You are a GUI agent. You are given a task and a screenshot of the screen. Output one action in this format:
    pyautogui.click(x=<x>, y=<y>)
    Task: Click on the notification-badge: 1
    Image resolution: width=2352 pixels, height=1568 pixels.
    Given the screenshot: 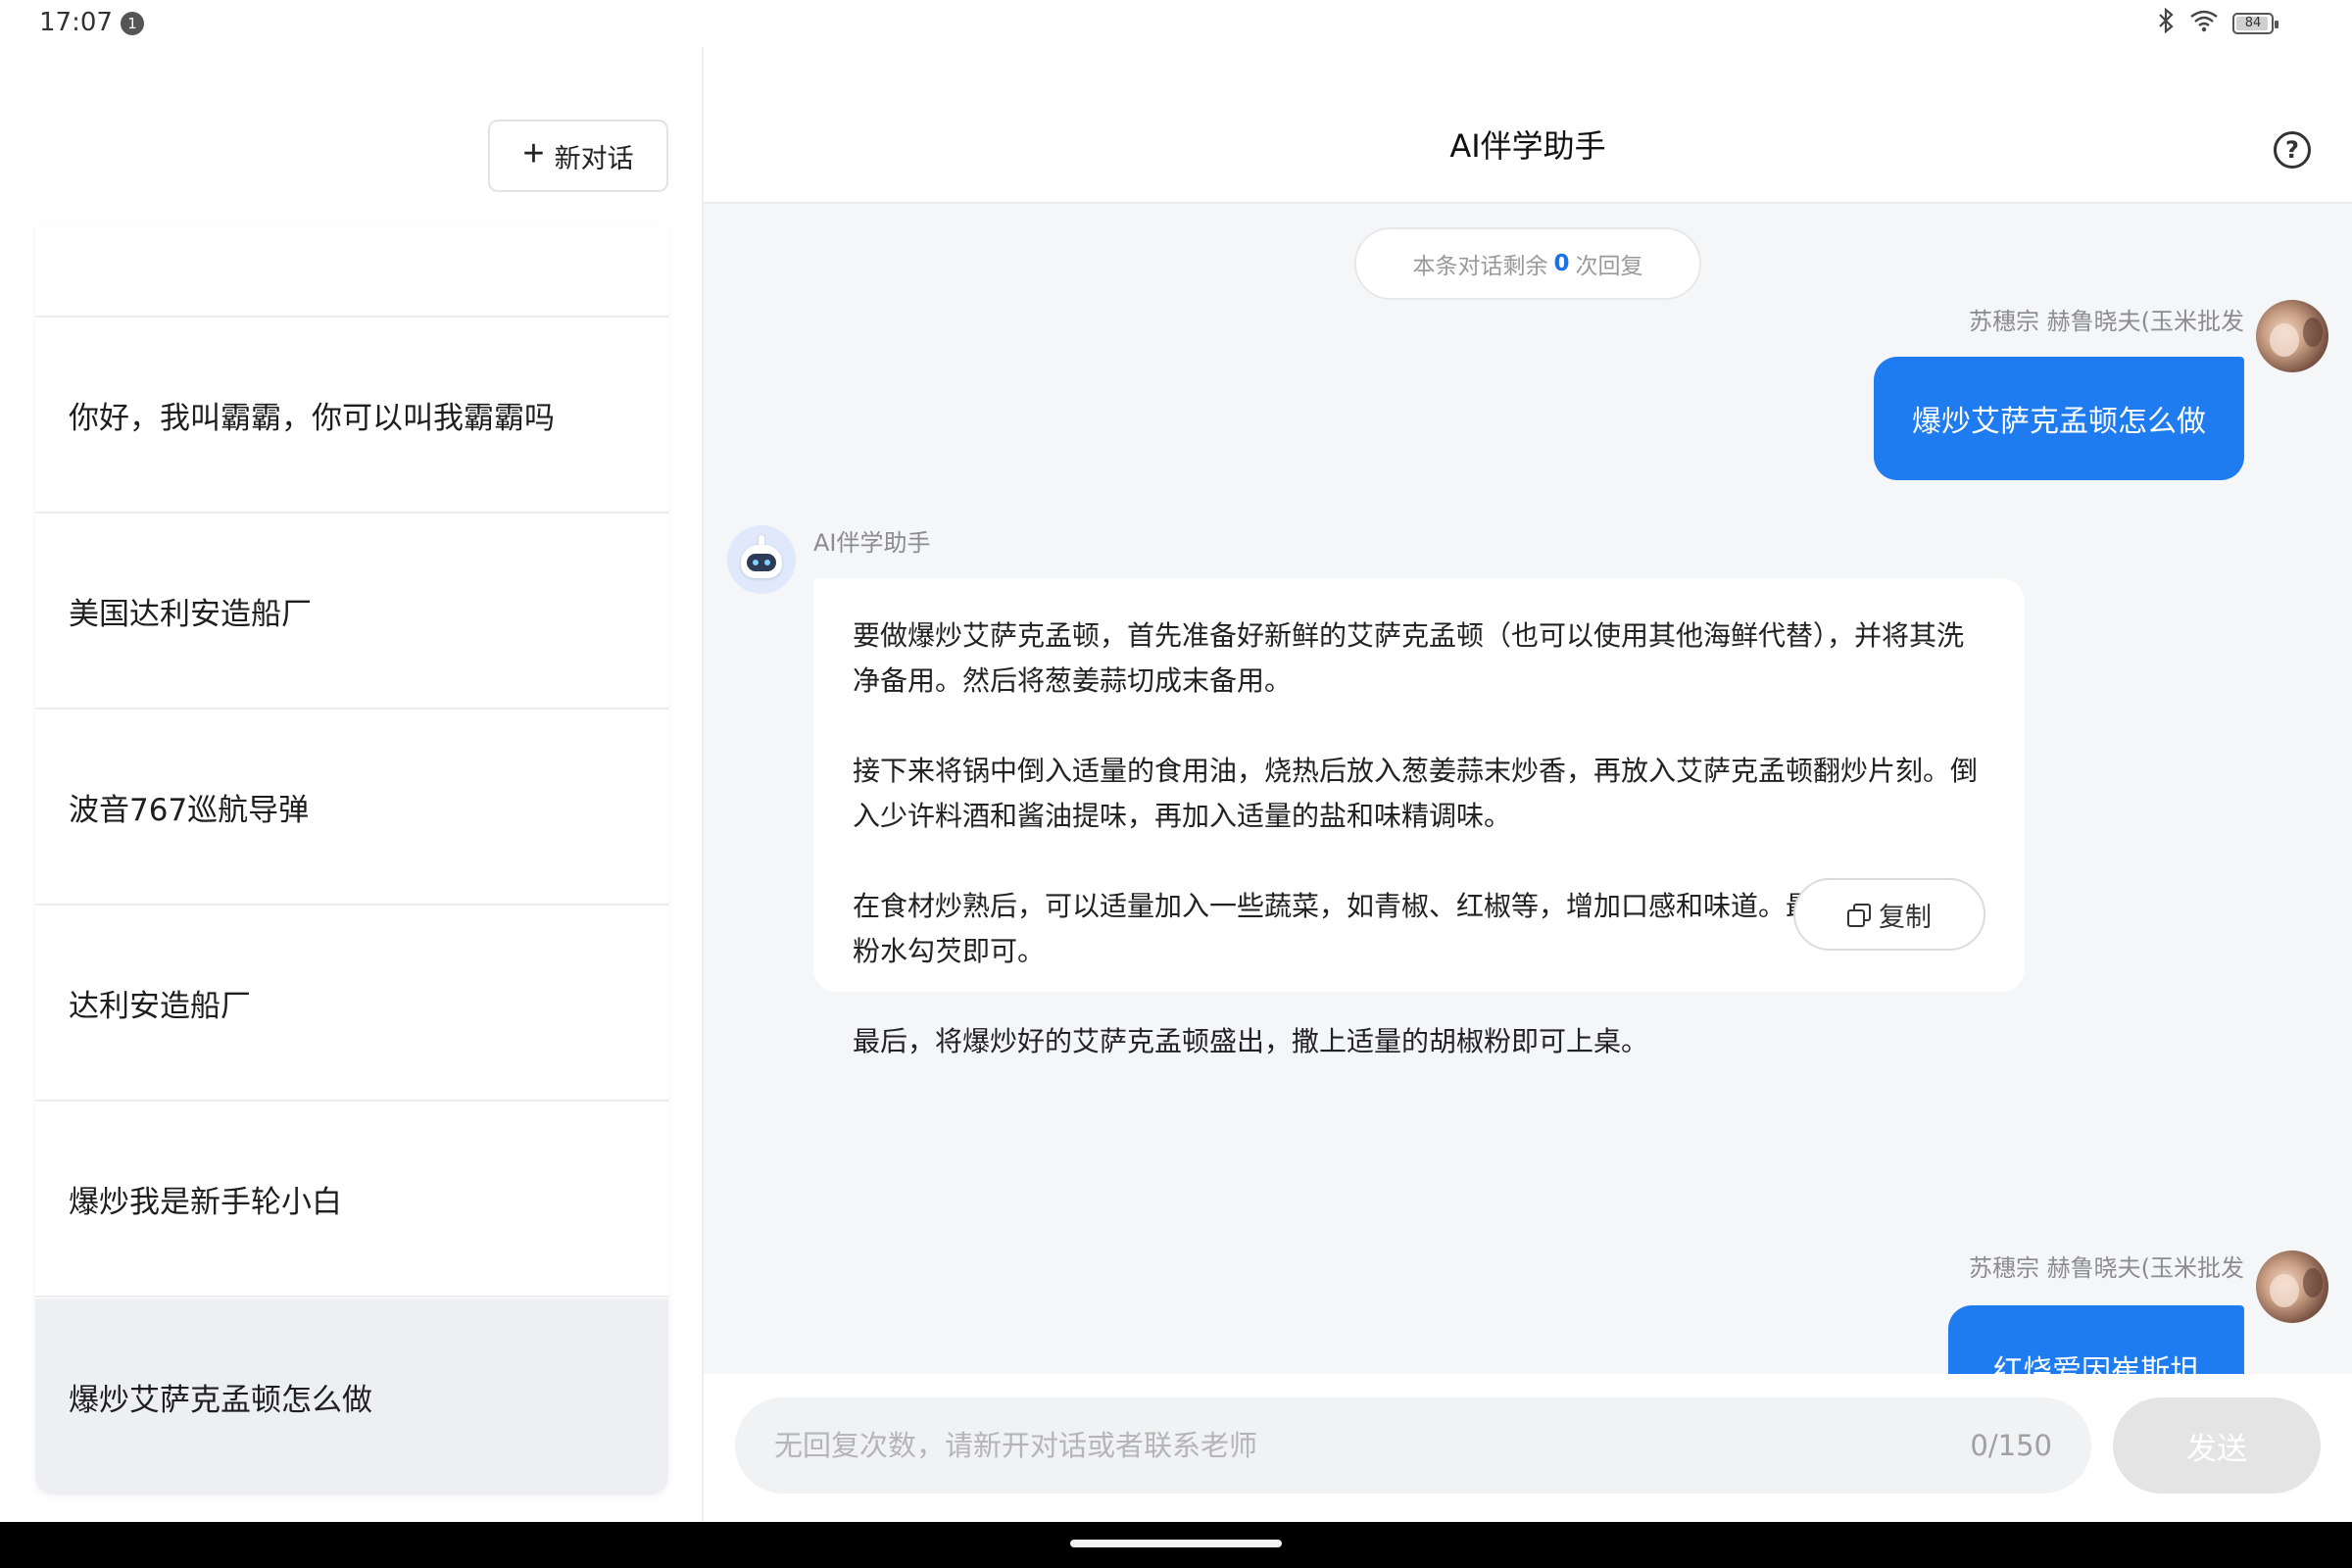 What is the action you would take?
    pyautogui.click(x=132, y=23)
    